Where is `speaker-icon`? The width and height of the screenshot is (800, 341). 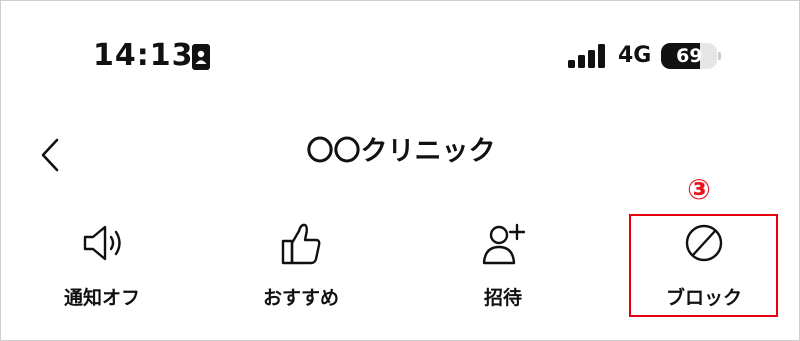 speaker-icon is located at coordinates (102, 243).